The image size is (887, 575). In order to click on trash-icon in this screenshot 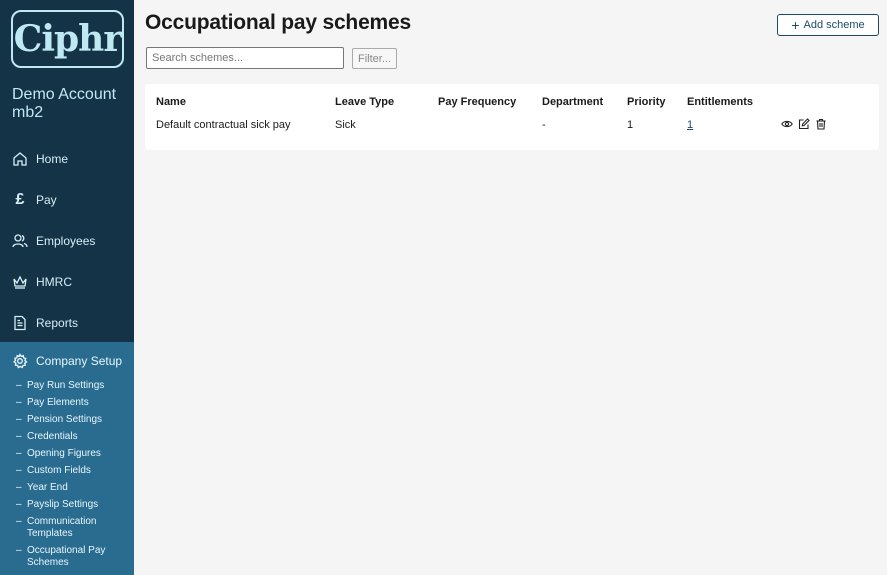, I will do `click(821, 124)`.